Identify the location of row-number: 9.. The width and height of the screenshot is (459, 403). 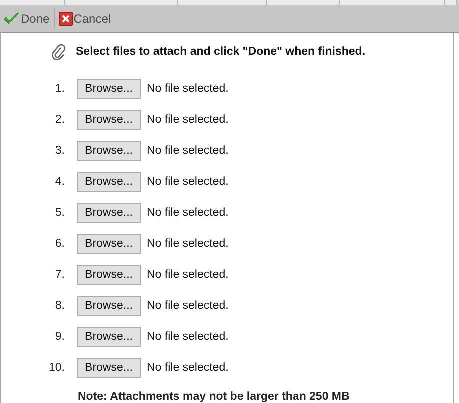
(59, 336).